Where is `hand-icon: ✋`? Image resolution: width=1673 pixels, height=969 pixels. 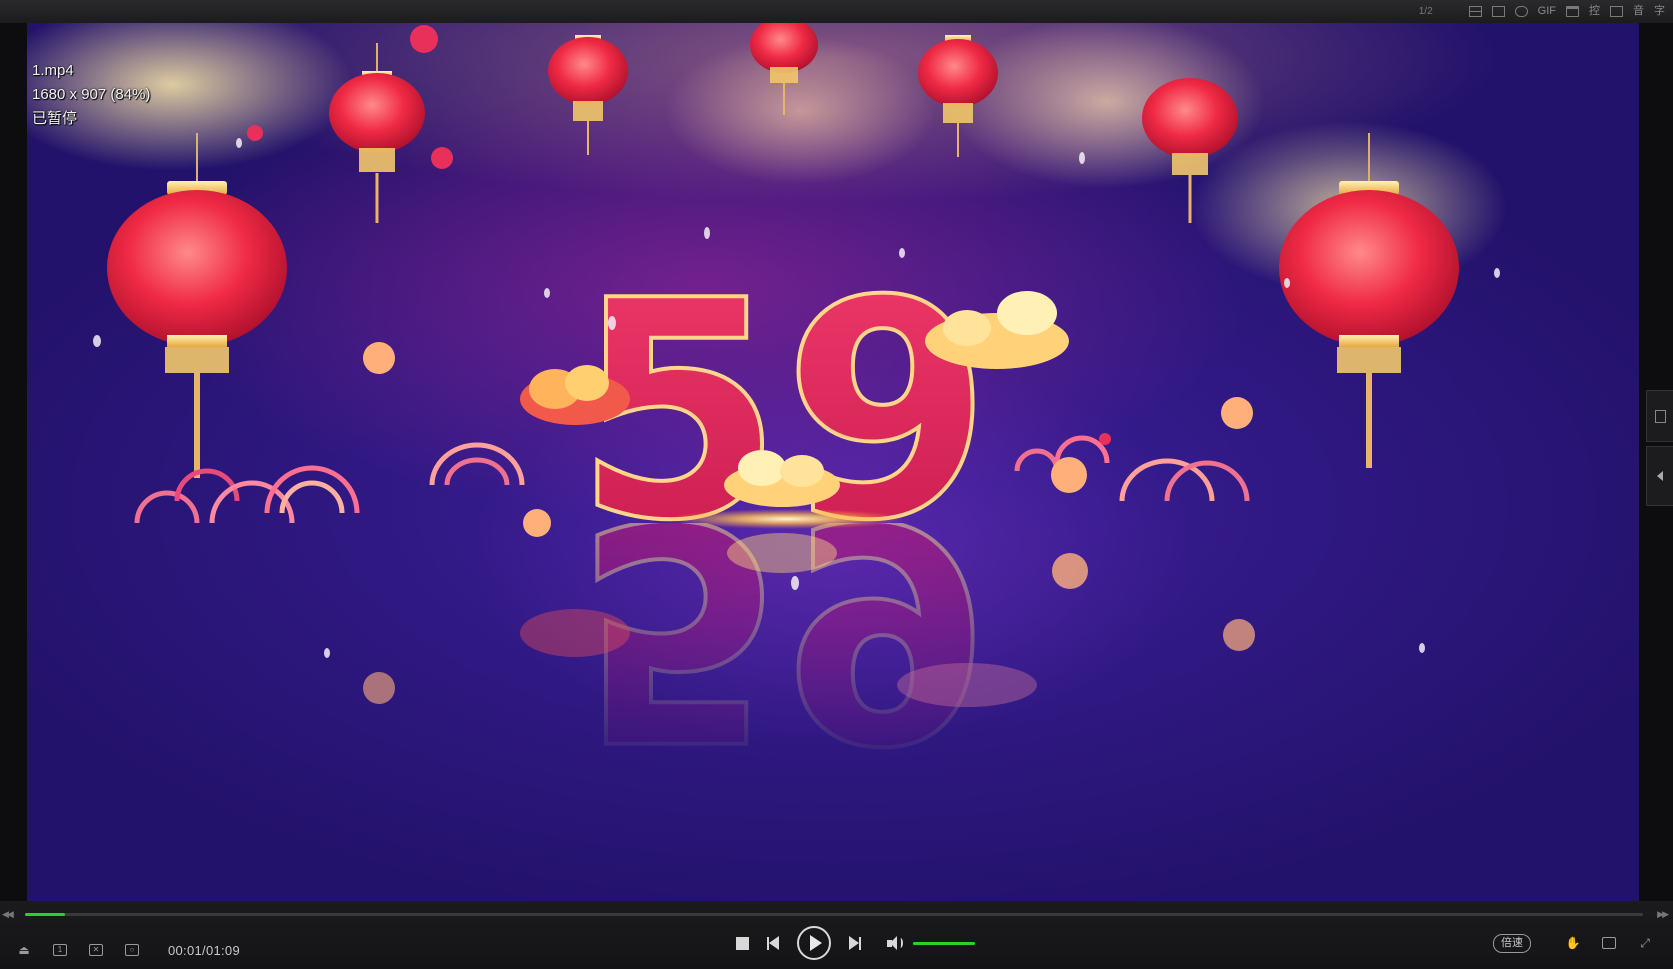
hand-icon: ✋ is located at coordinates (1573, 943).